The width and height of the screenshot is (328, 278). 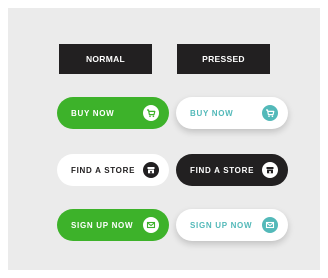 I want to click on find-store-button-pressed: FIND A STORE, so click(x=232, y=170).